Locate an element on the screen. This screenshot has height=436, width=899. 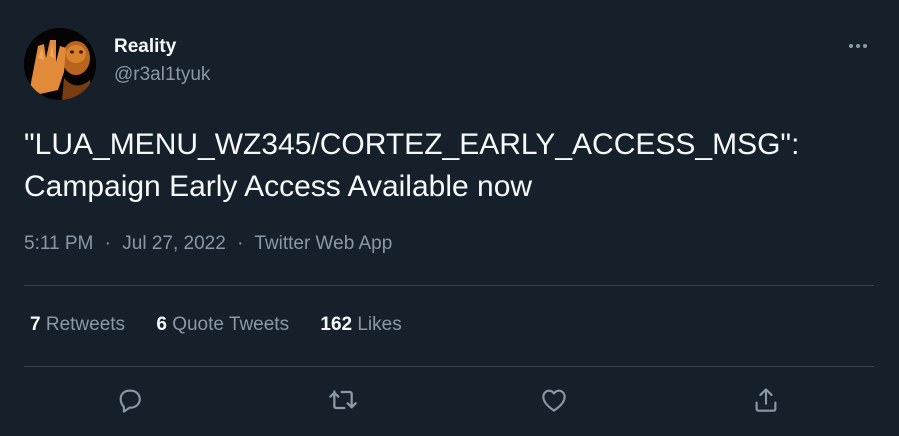
share-icon is located at coordinates (766, 400).